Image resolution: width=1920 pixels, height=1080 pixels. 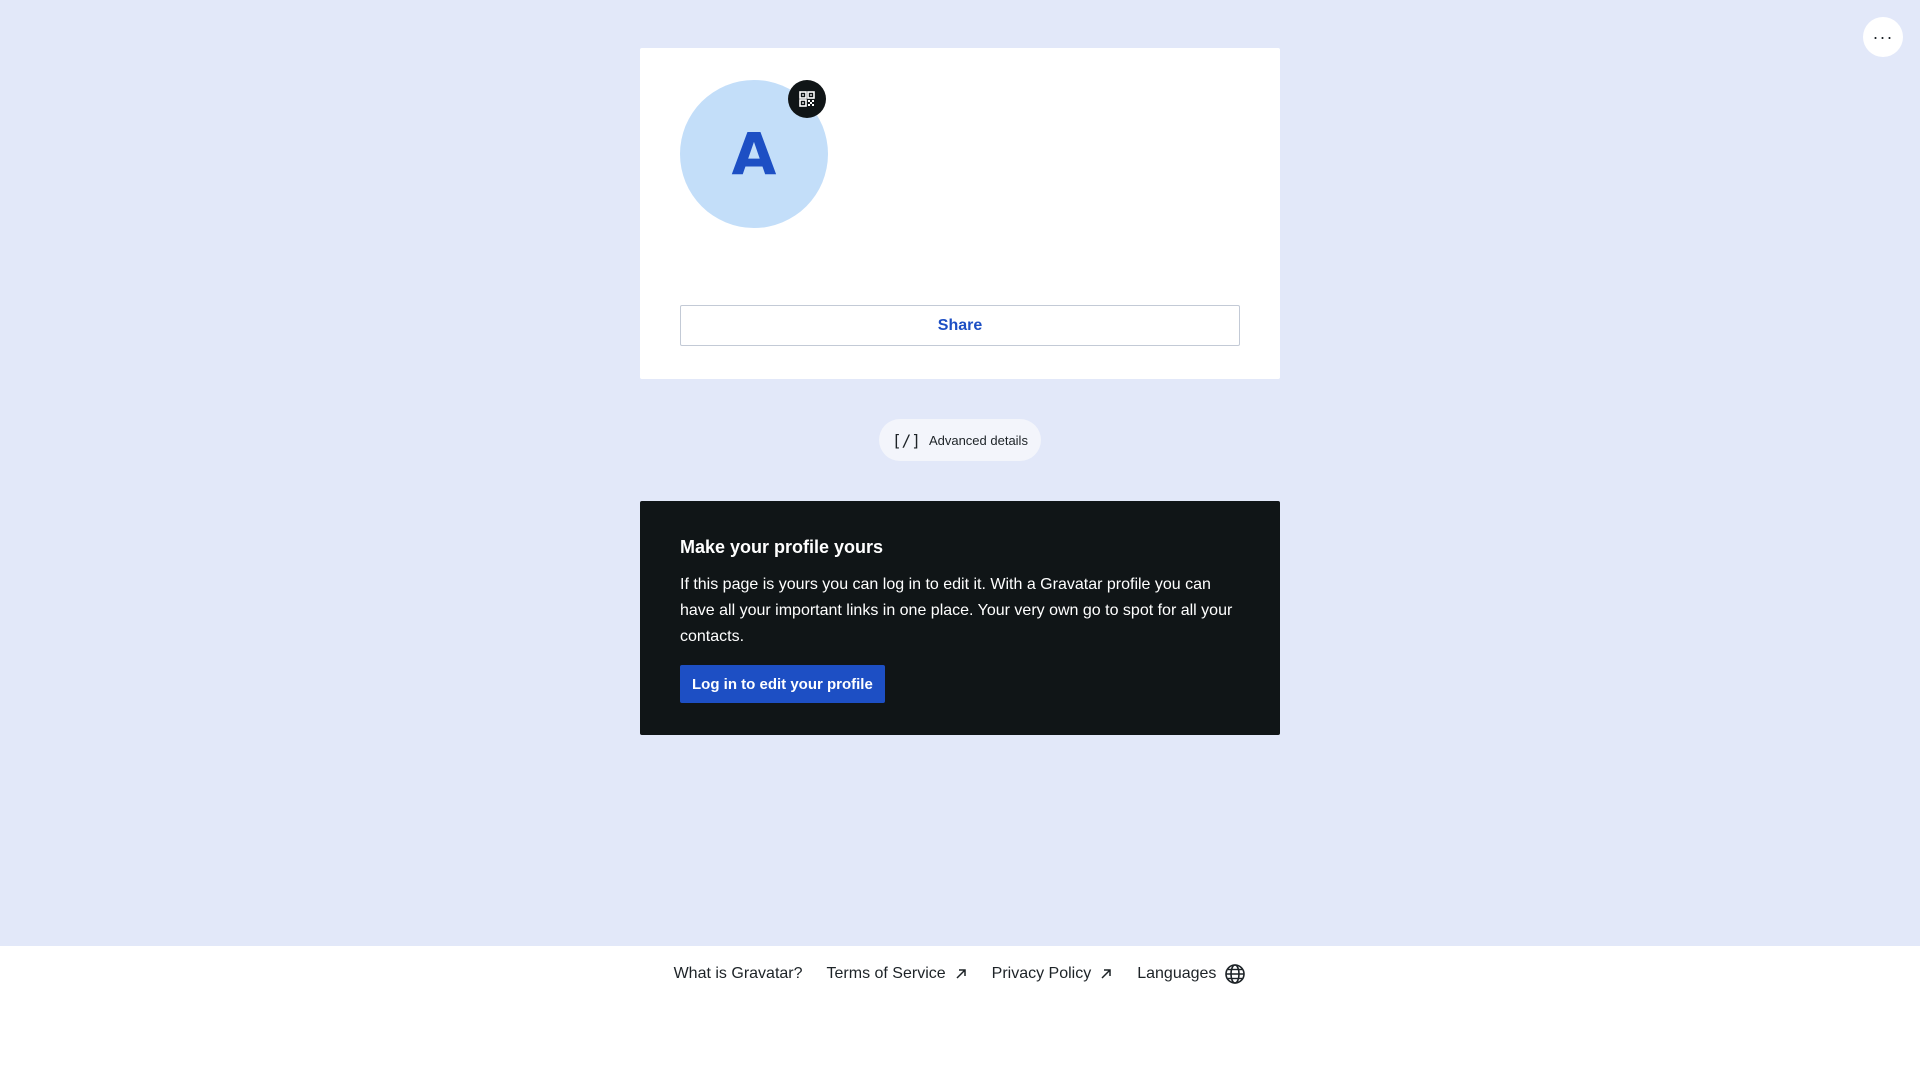 I want to click on qr-code-icon, so click(x=807, y=99).